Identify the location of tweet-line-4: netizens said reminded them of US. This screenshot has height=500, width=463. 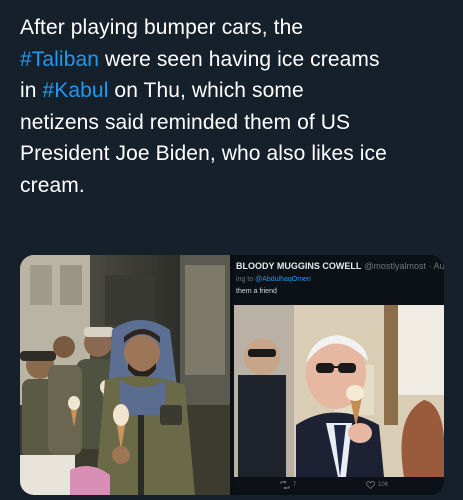
(185, 122).